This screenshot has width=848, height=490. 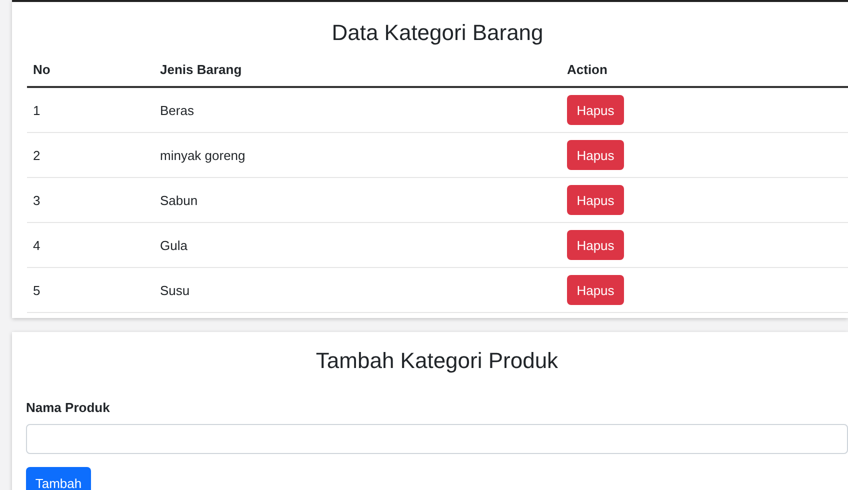 I want to click on table-cell-text: 5, so click(x=37, y=290).